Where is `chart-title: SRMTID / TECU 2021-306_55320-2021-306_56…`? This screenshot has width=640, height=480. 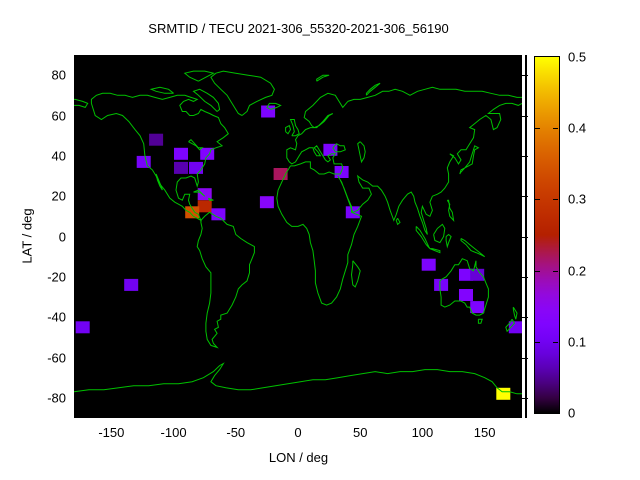
chart-title: SRMTID / TECU 2021-306_55320-2021-306_56… is located at coordinates (298, 28).